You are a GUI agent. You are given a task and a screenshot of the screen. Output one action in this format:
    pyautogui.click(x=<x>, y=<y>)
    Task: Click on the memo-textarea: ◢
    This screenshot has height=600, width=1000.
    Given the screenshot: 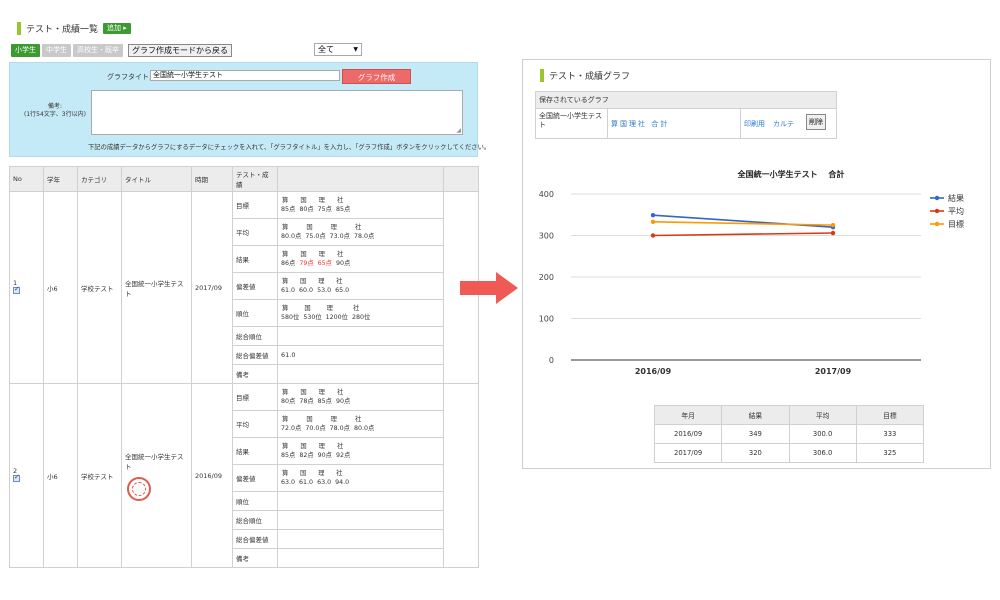 What is the action you would take?
    pyautogui.click(x=277, y=112)
    